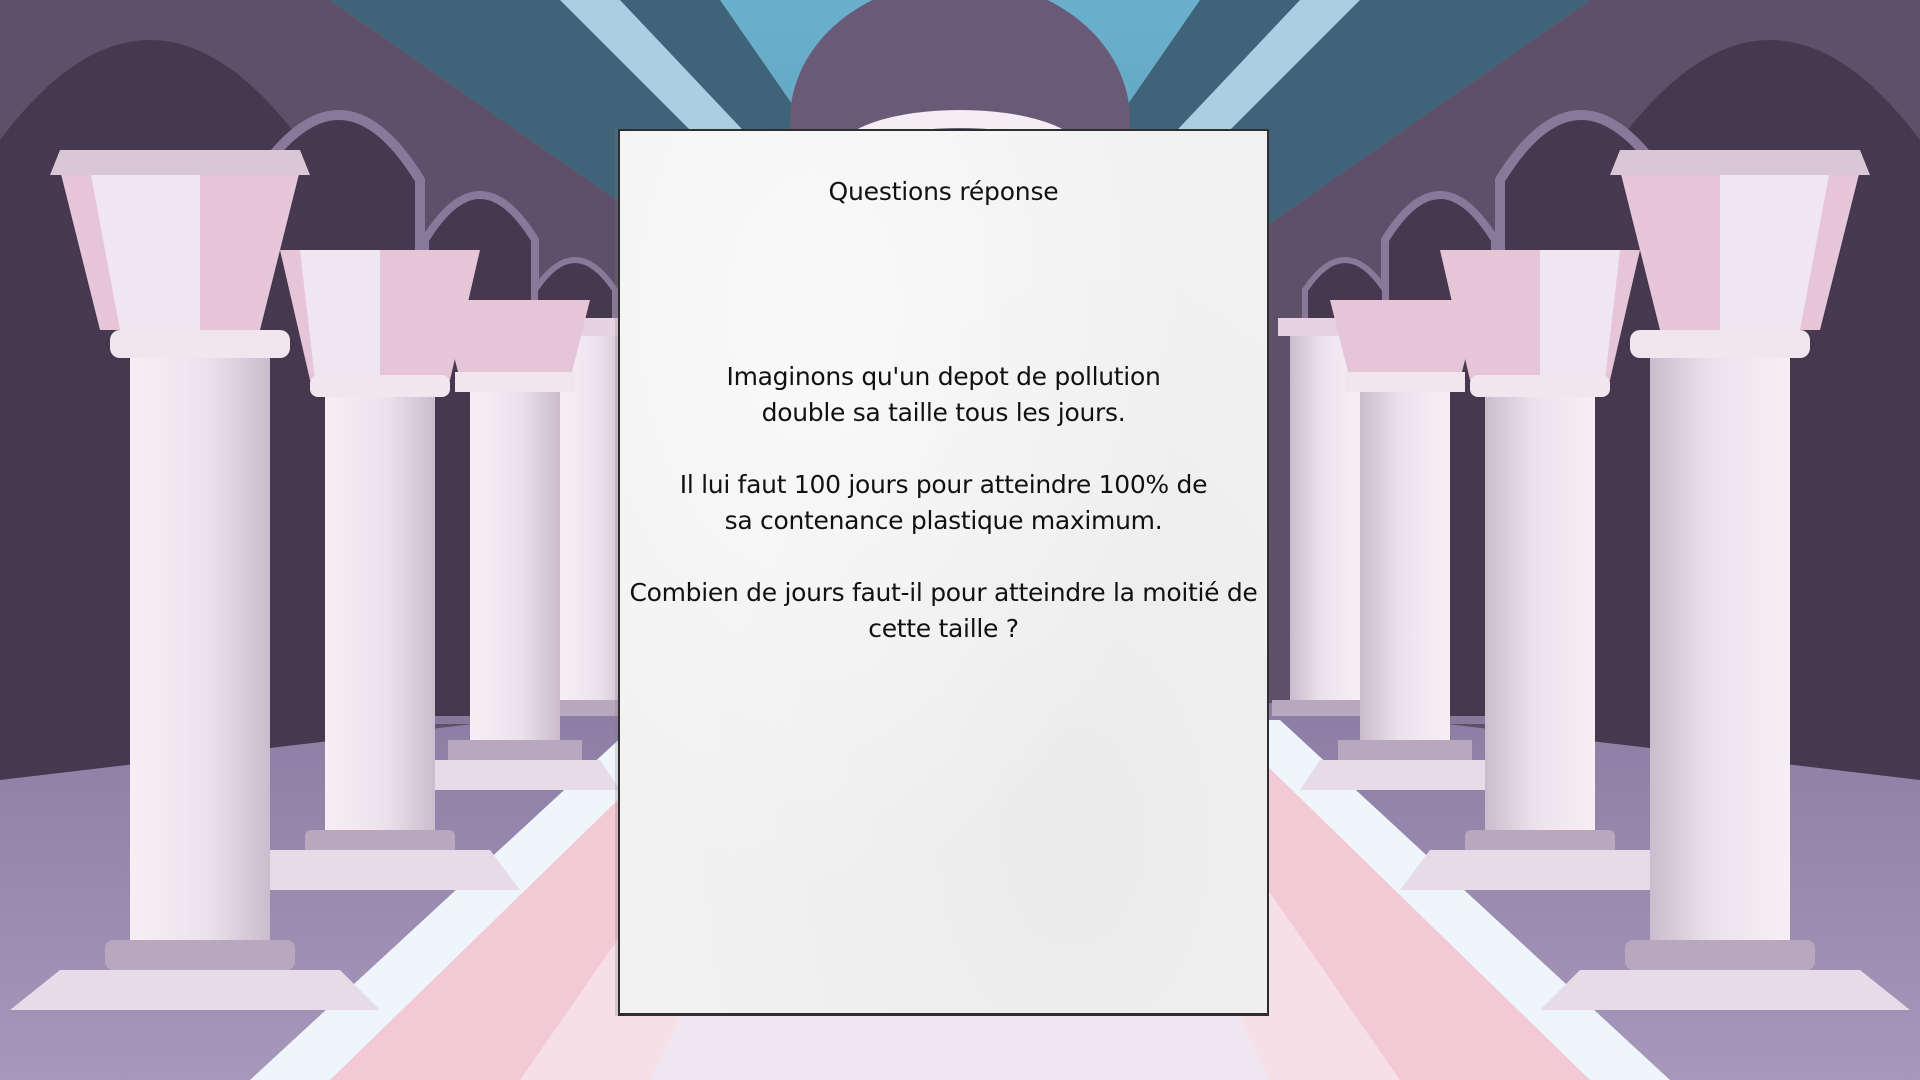 Image resolution: width=1920 pixels, height=1080 pixels. What do you see at coordinates (943, 376) in the screenshot?
I see `question-line: Imaginons qu'un depot de pollution` at bounding box center [943, 376].